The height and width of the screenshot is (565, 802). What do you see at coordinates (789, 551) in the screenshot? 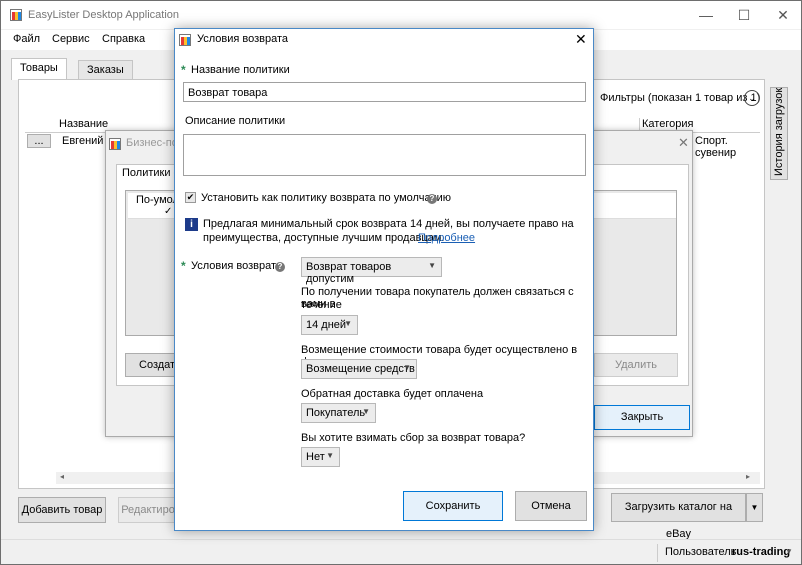
I see `user-dropdown-icon: ▼` at bounding box center [789, 551].